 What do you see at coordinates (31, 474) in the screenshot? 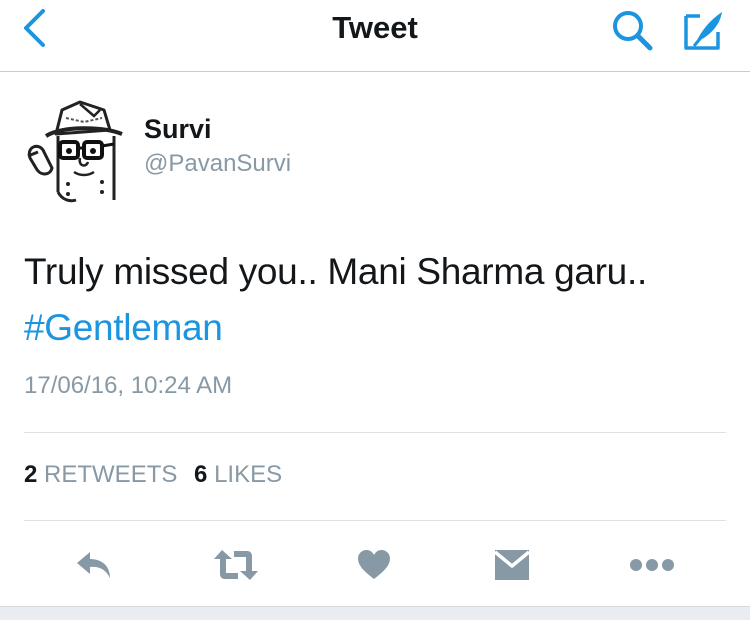
I see `retweets-count: 2` at bounding box center [31, 474].